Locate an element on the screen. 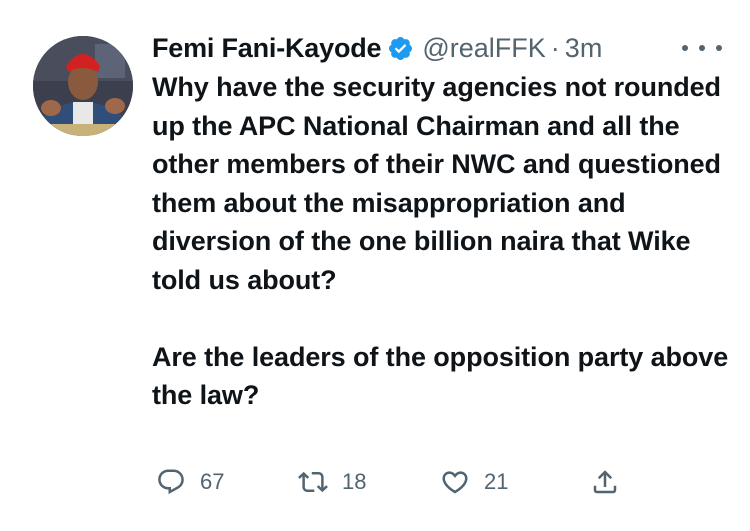  user-handle: @realFFK is located at coordinates (483, 48).